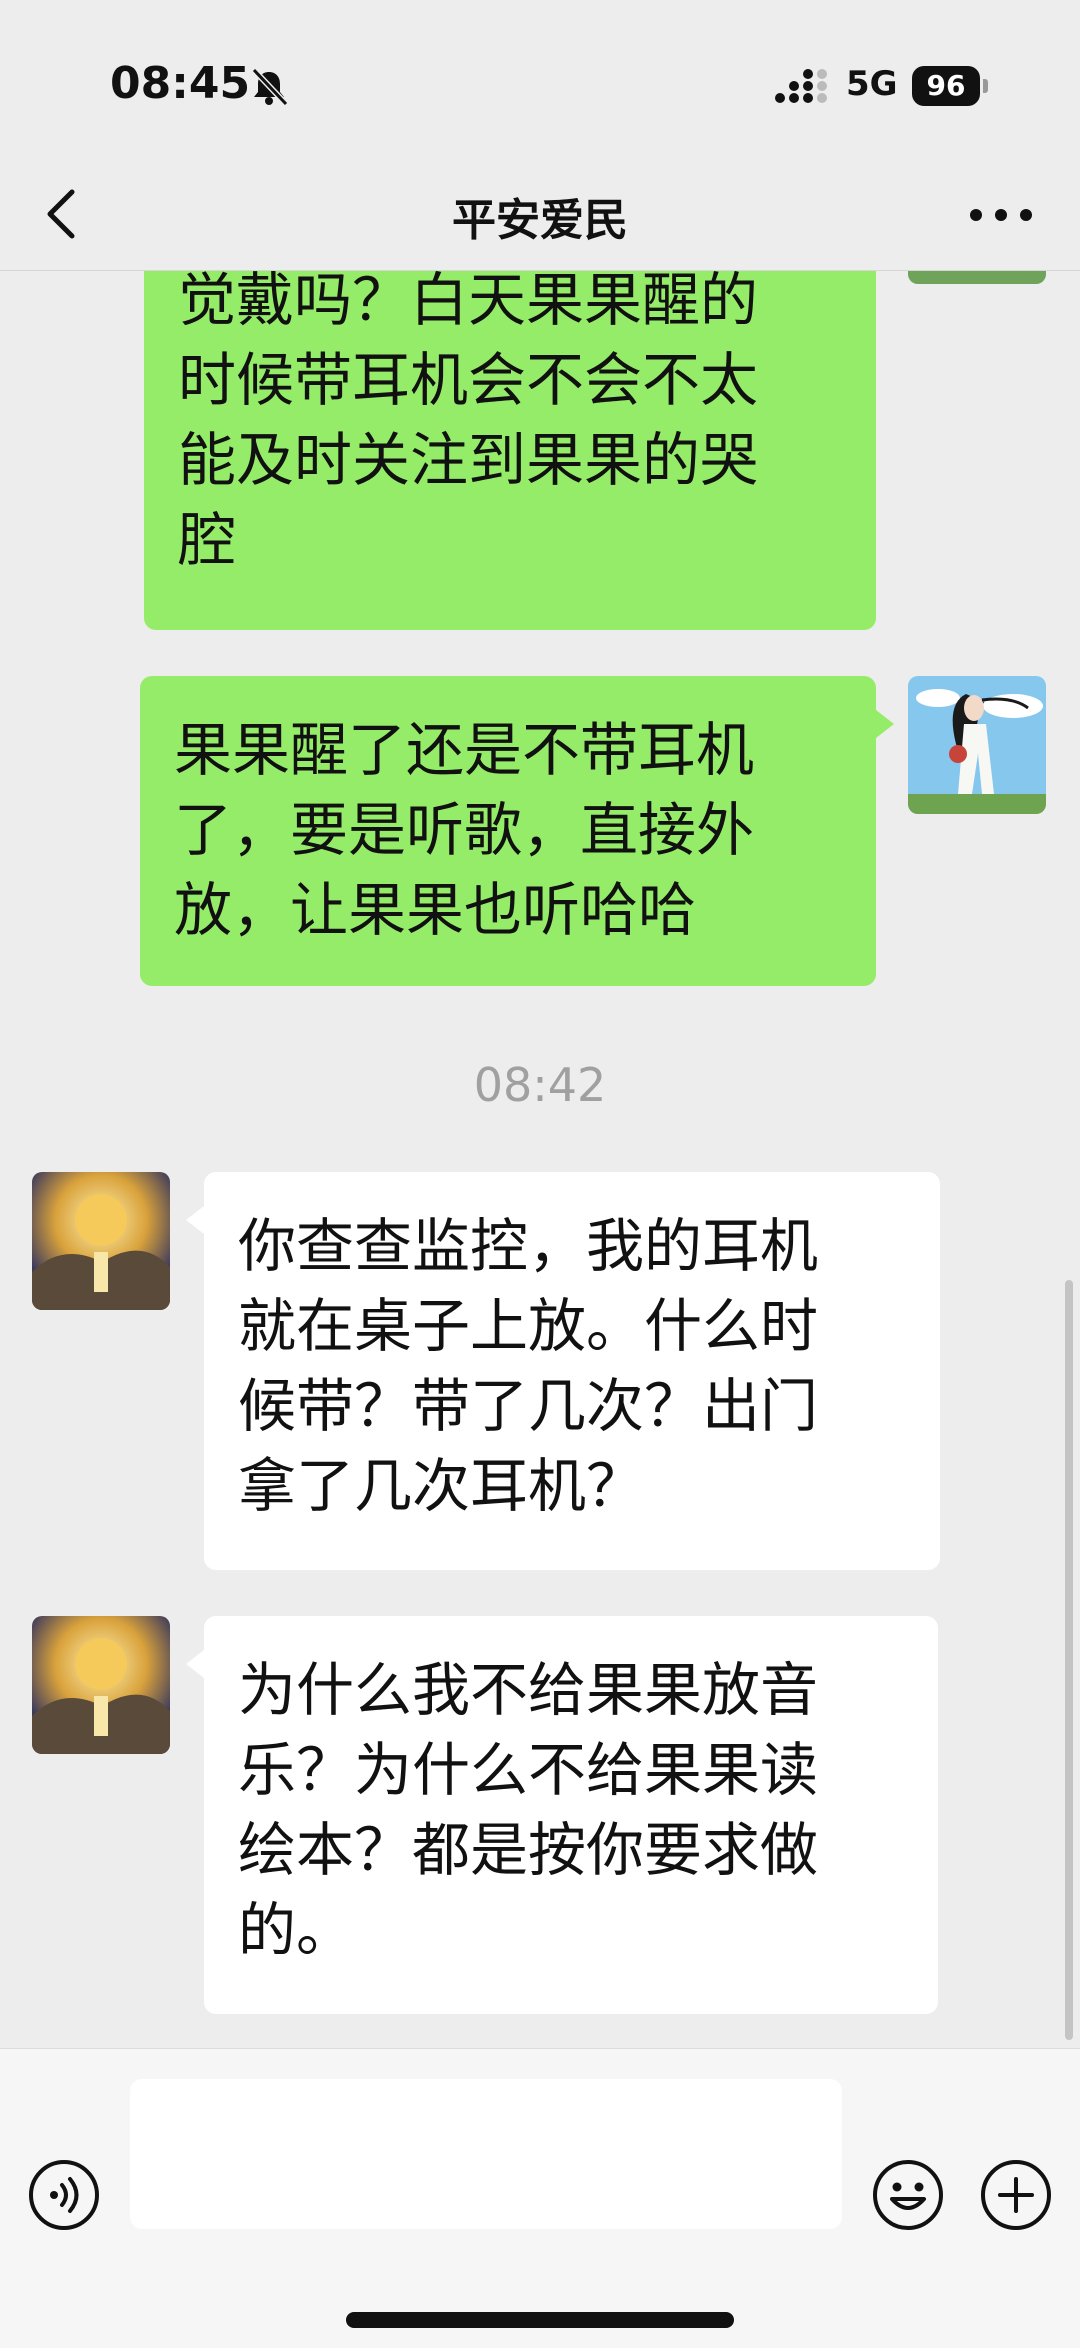 This screenshot has height=2348, width=1080. Describe the element at coordinates (528, 1850) in the screenshot. I see `message-line: 绘本？都是按你要求做` at that location.